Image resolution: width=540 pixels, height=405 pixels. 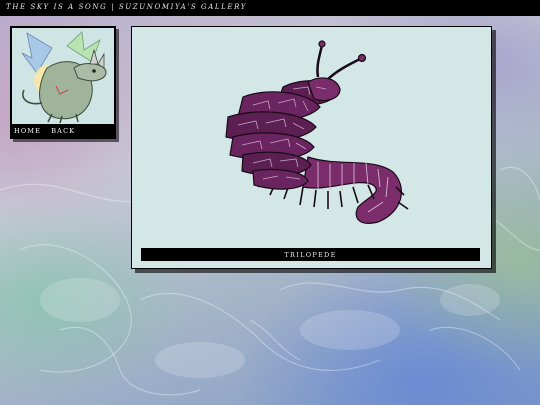 I want to click on caption-bar: TRILOPEDE, so click(x=310, y=254).